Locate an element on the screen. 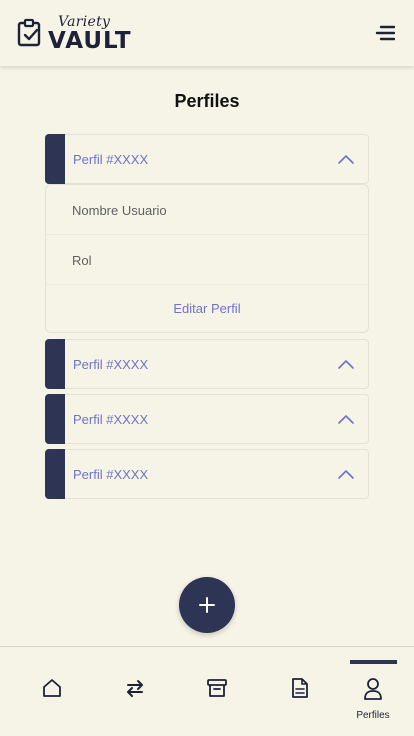 The height and width of the screenshot is (736, 414). transfer-icon is located at coordinates (135, 688).